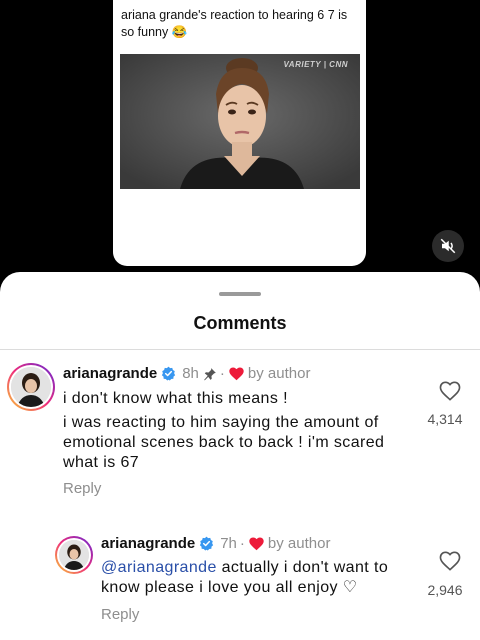  What do you see at coordinates (315, 64) in the screenshot?
I see `network-logo: VARIETY | CNN` at bounding box center [315, 64].